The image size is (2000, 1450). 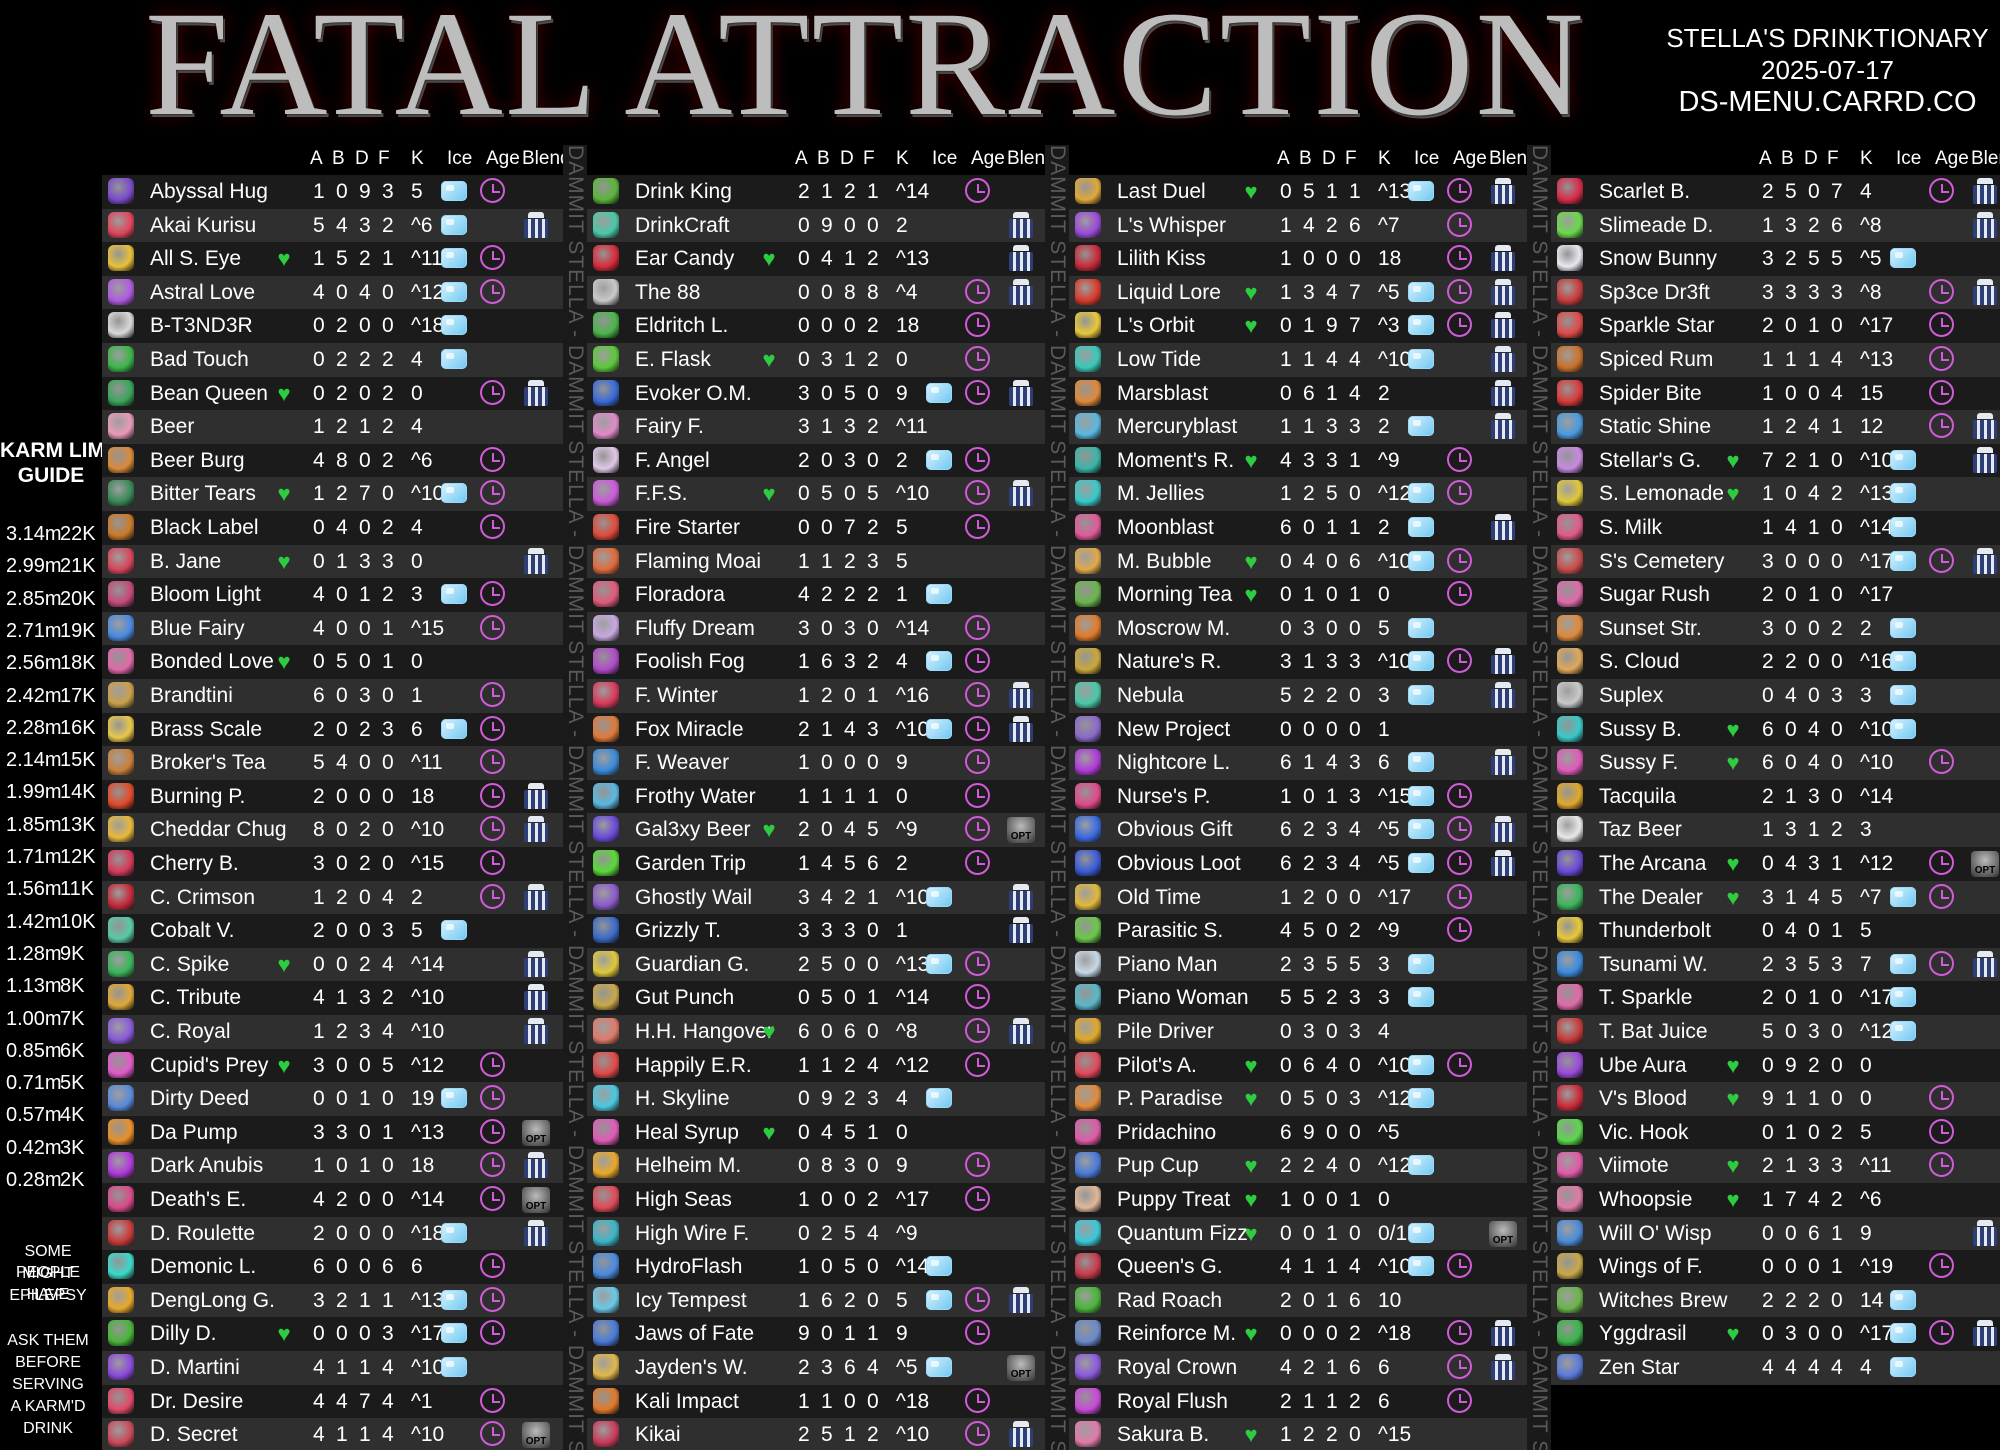 What do you see at coordinates (332, 1368) in the screenshot?
I see `drink-row: D. Martini 4 1 1 4 ^10` at bounding box center [332, 1368].